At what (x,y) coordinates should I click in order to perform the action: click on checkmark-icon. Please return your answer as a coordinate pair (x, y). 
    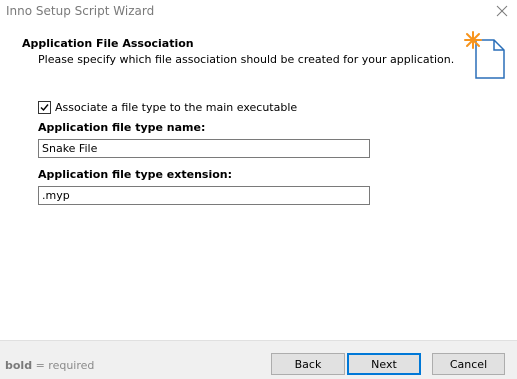
    Looking at the image, I should click on (44, 107).